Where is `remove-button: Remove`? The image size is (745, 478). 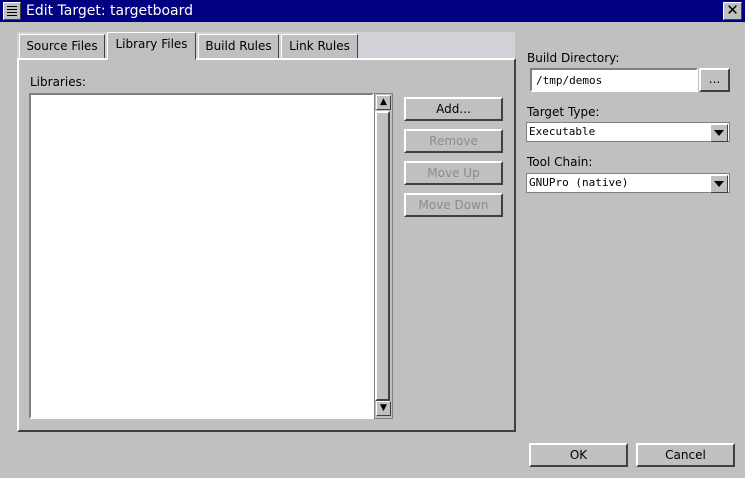 remove-button: Remove is located at coordinates (453, 141).